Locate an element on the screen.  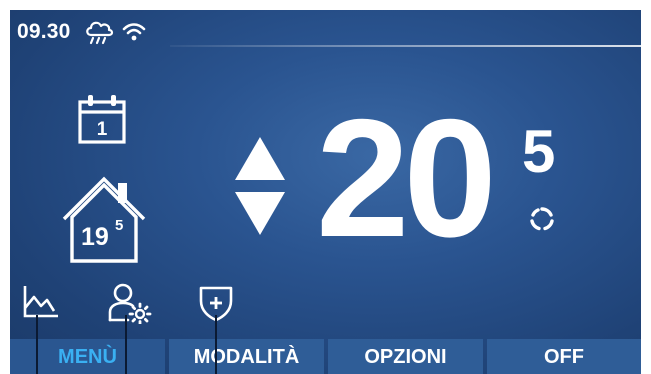
room-temperature-integer: 19 is located at coordinates (95, 237).